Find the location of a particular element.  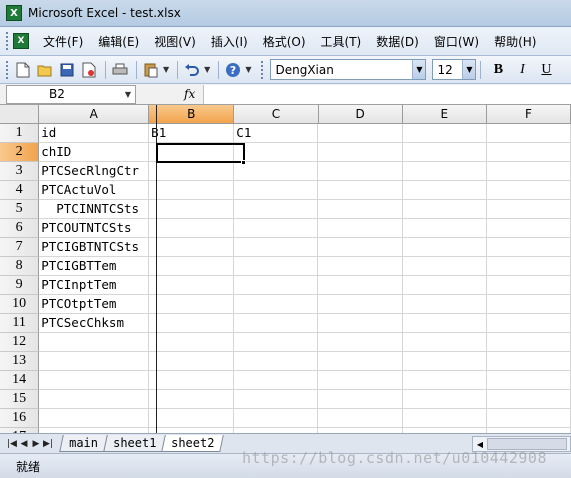

cell-e4 is located at coordinates (444, 190).